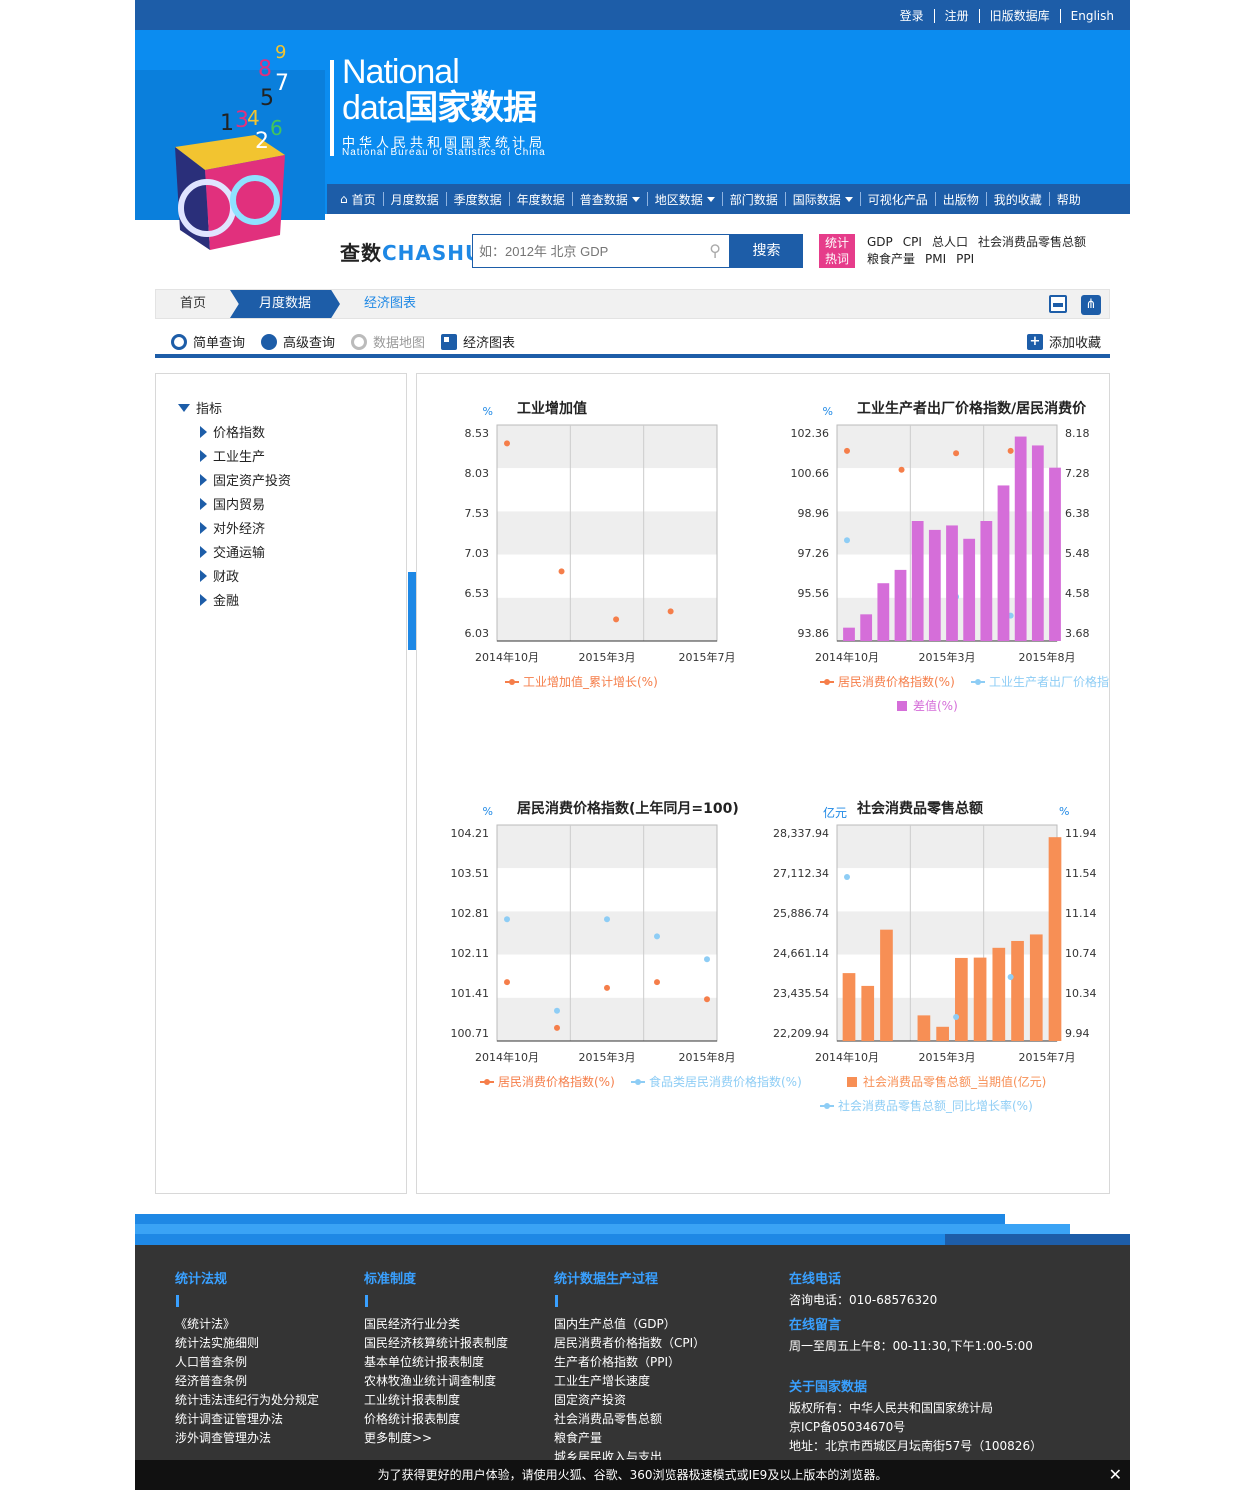 The height and width of the screenshot is (1490, 1246). Describe the element at coordinates (957, 15) in the screenshot. I see `register-link: 注册` at that location.